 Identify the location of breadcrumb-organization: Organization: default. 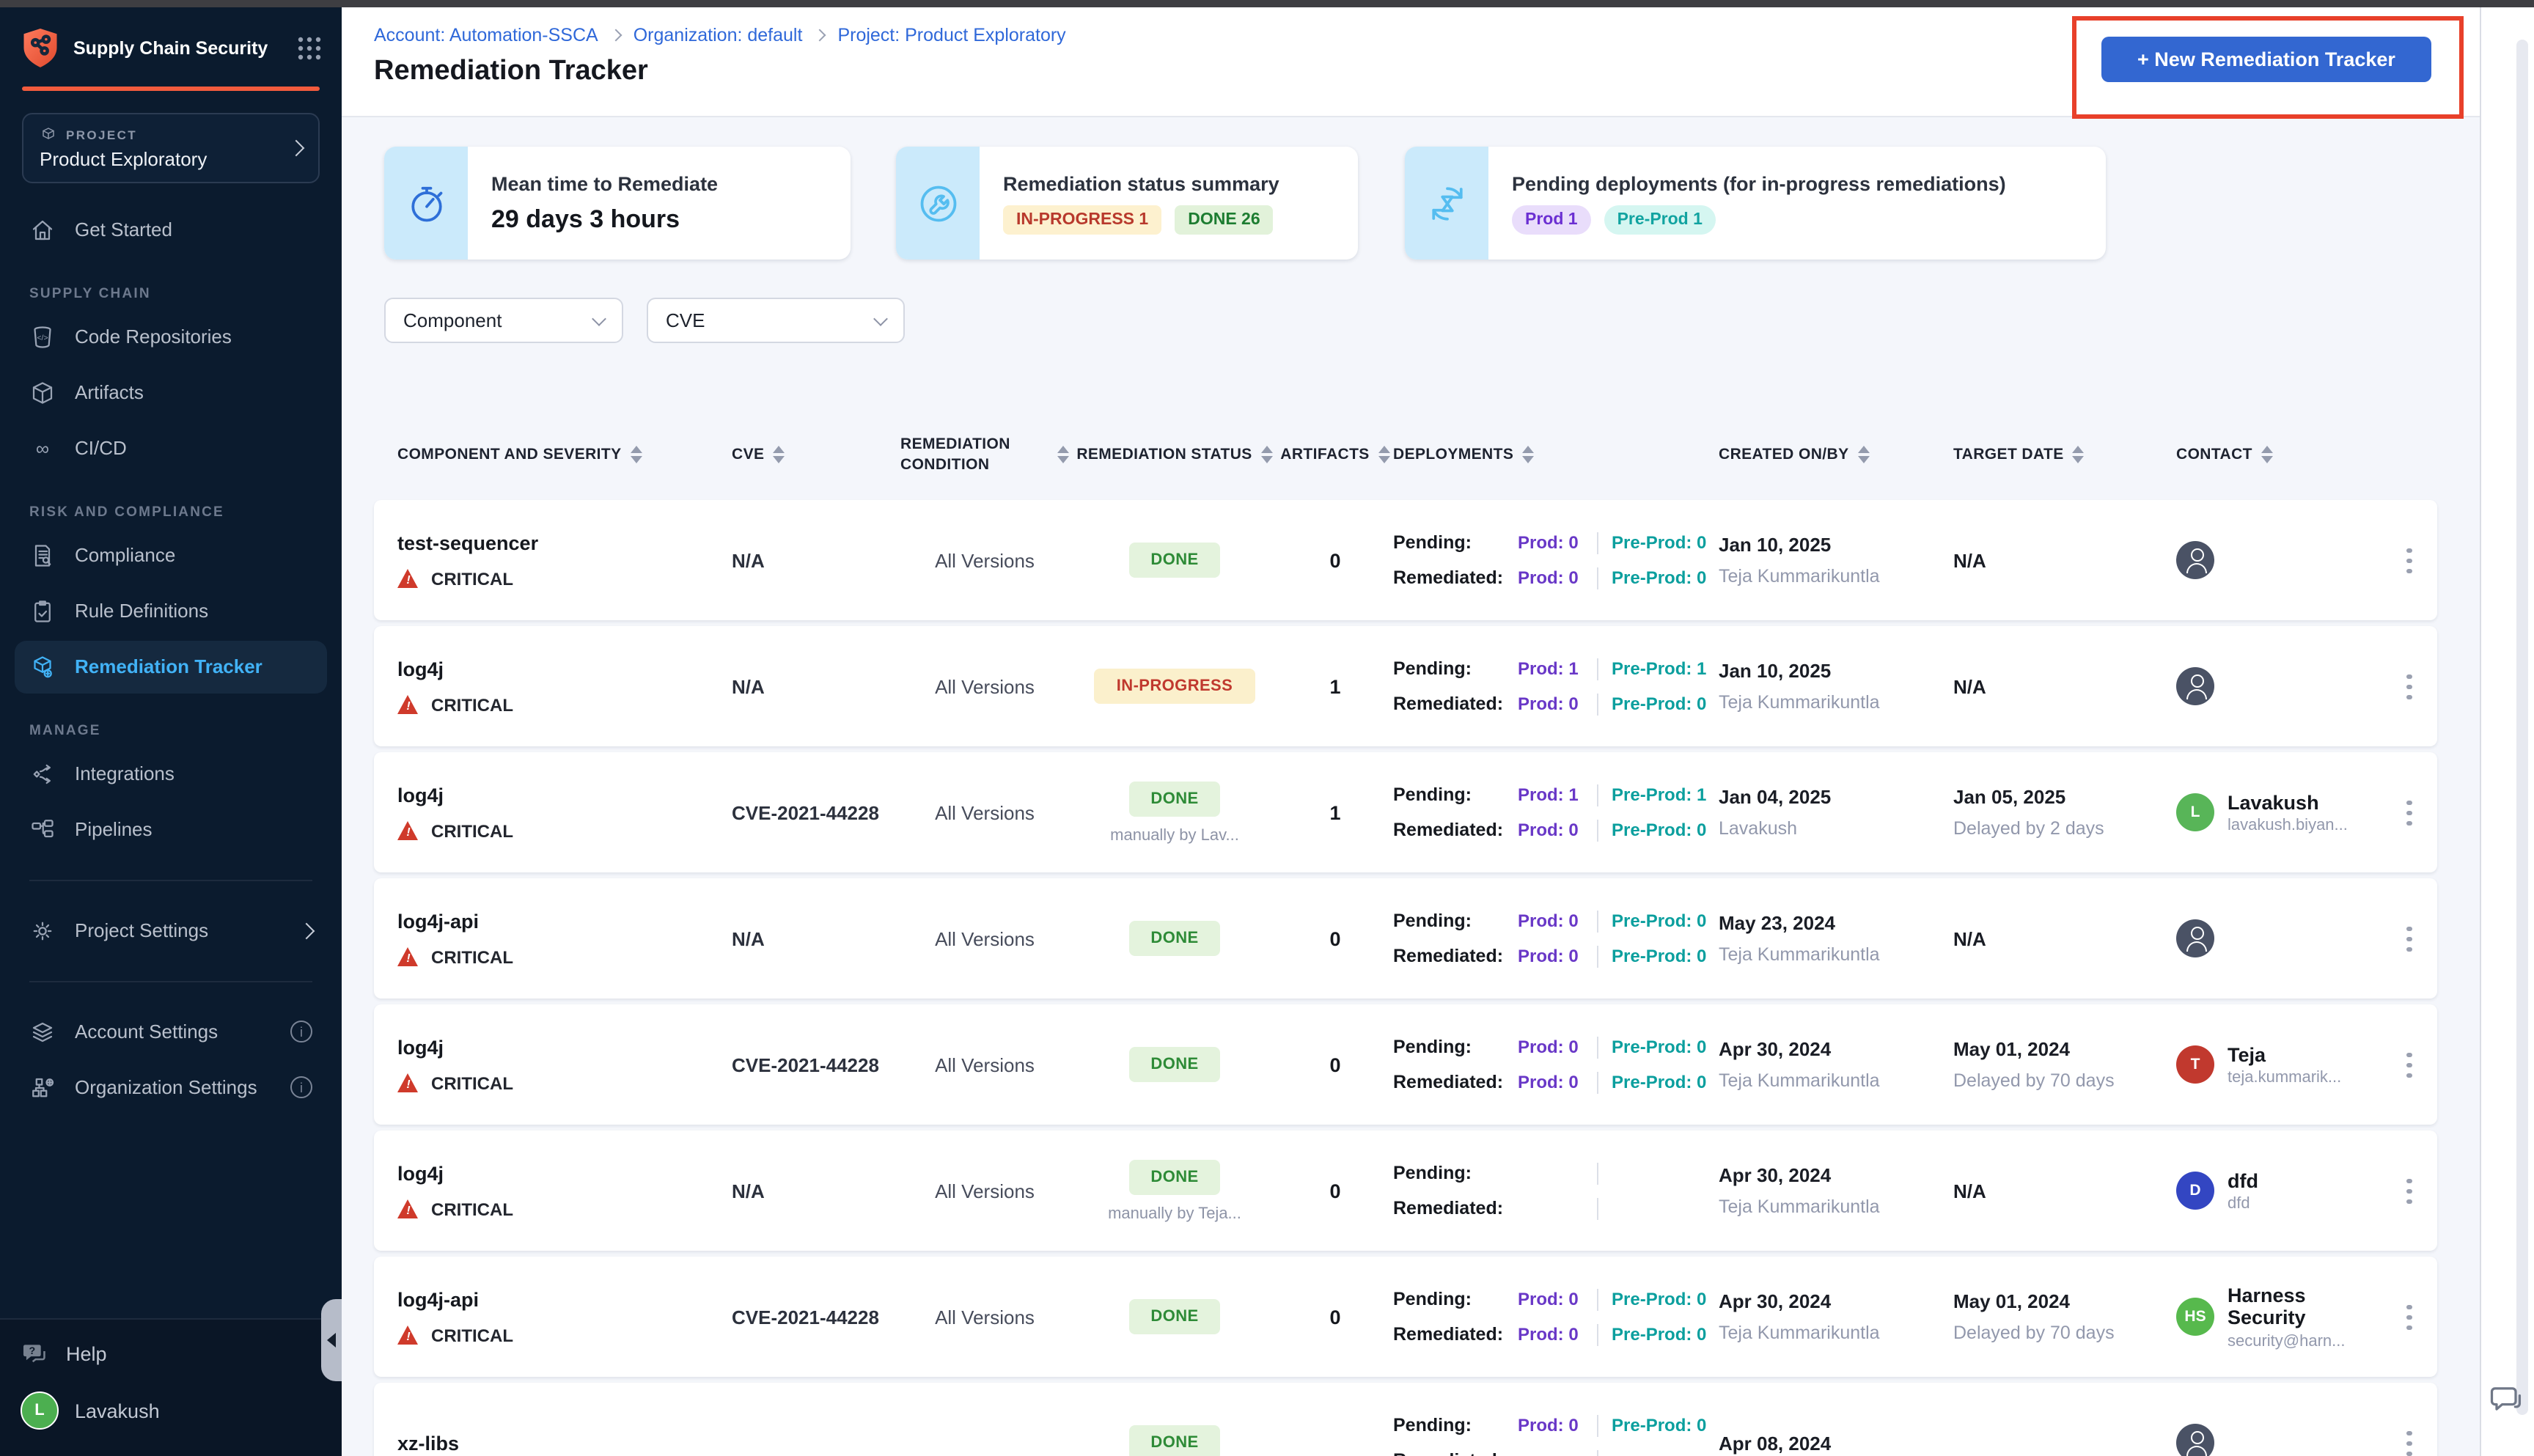
(718, 35).